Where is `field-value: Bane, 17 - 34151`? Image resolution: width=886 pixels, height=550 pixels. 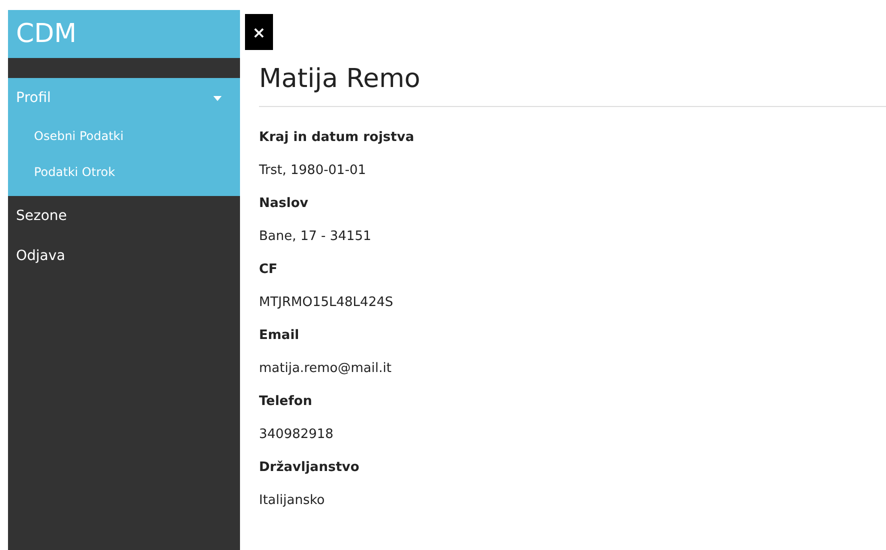
field-value: Bane, 17 - 34151 is located at coordinates (315, 237).